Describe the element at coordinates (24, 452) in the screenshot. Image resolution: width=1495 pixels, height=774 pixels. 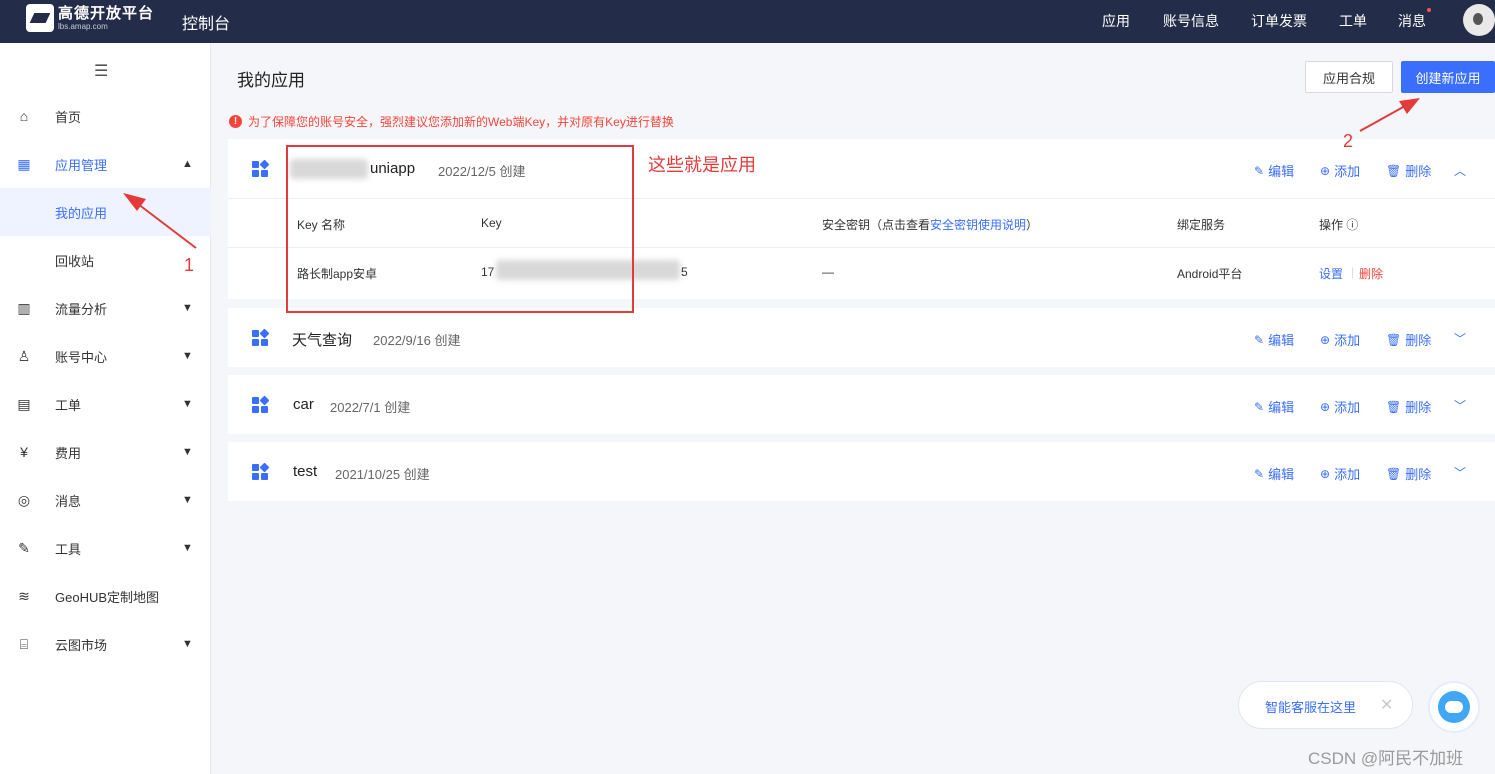
I see `yen-icon: ¥` at that location.